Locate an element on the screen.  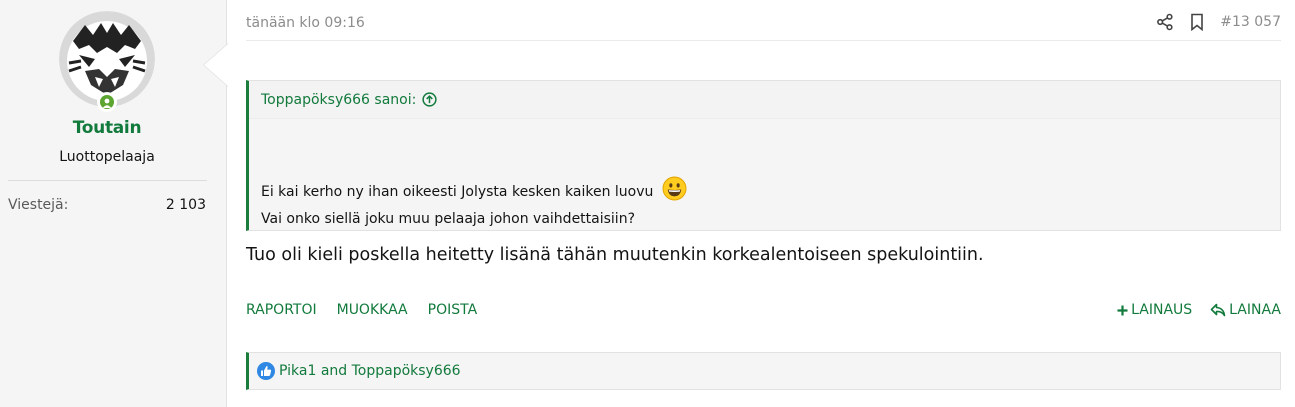
delete-link: POISTA is located at coordinates (453, 310).